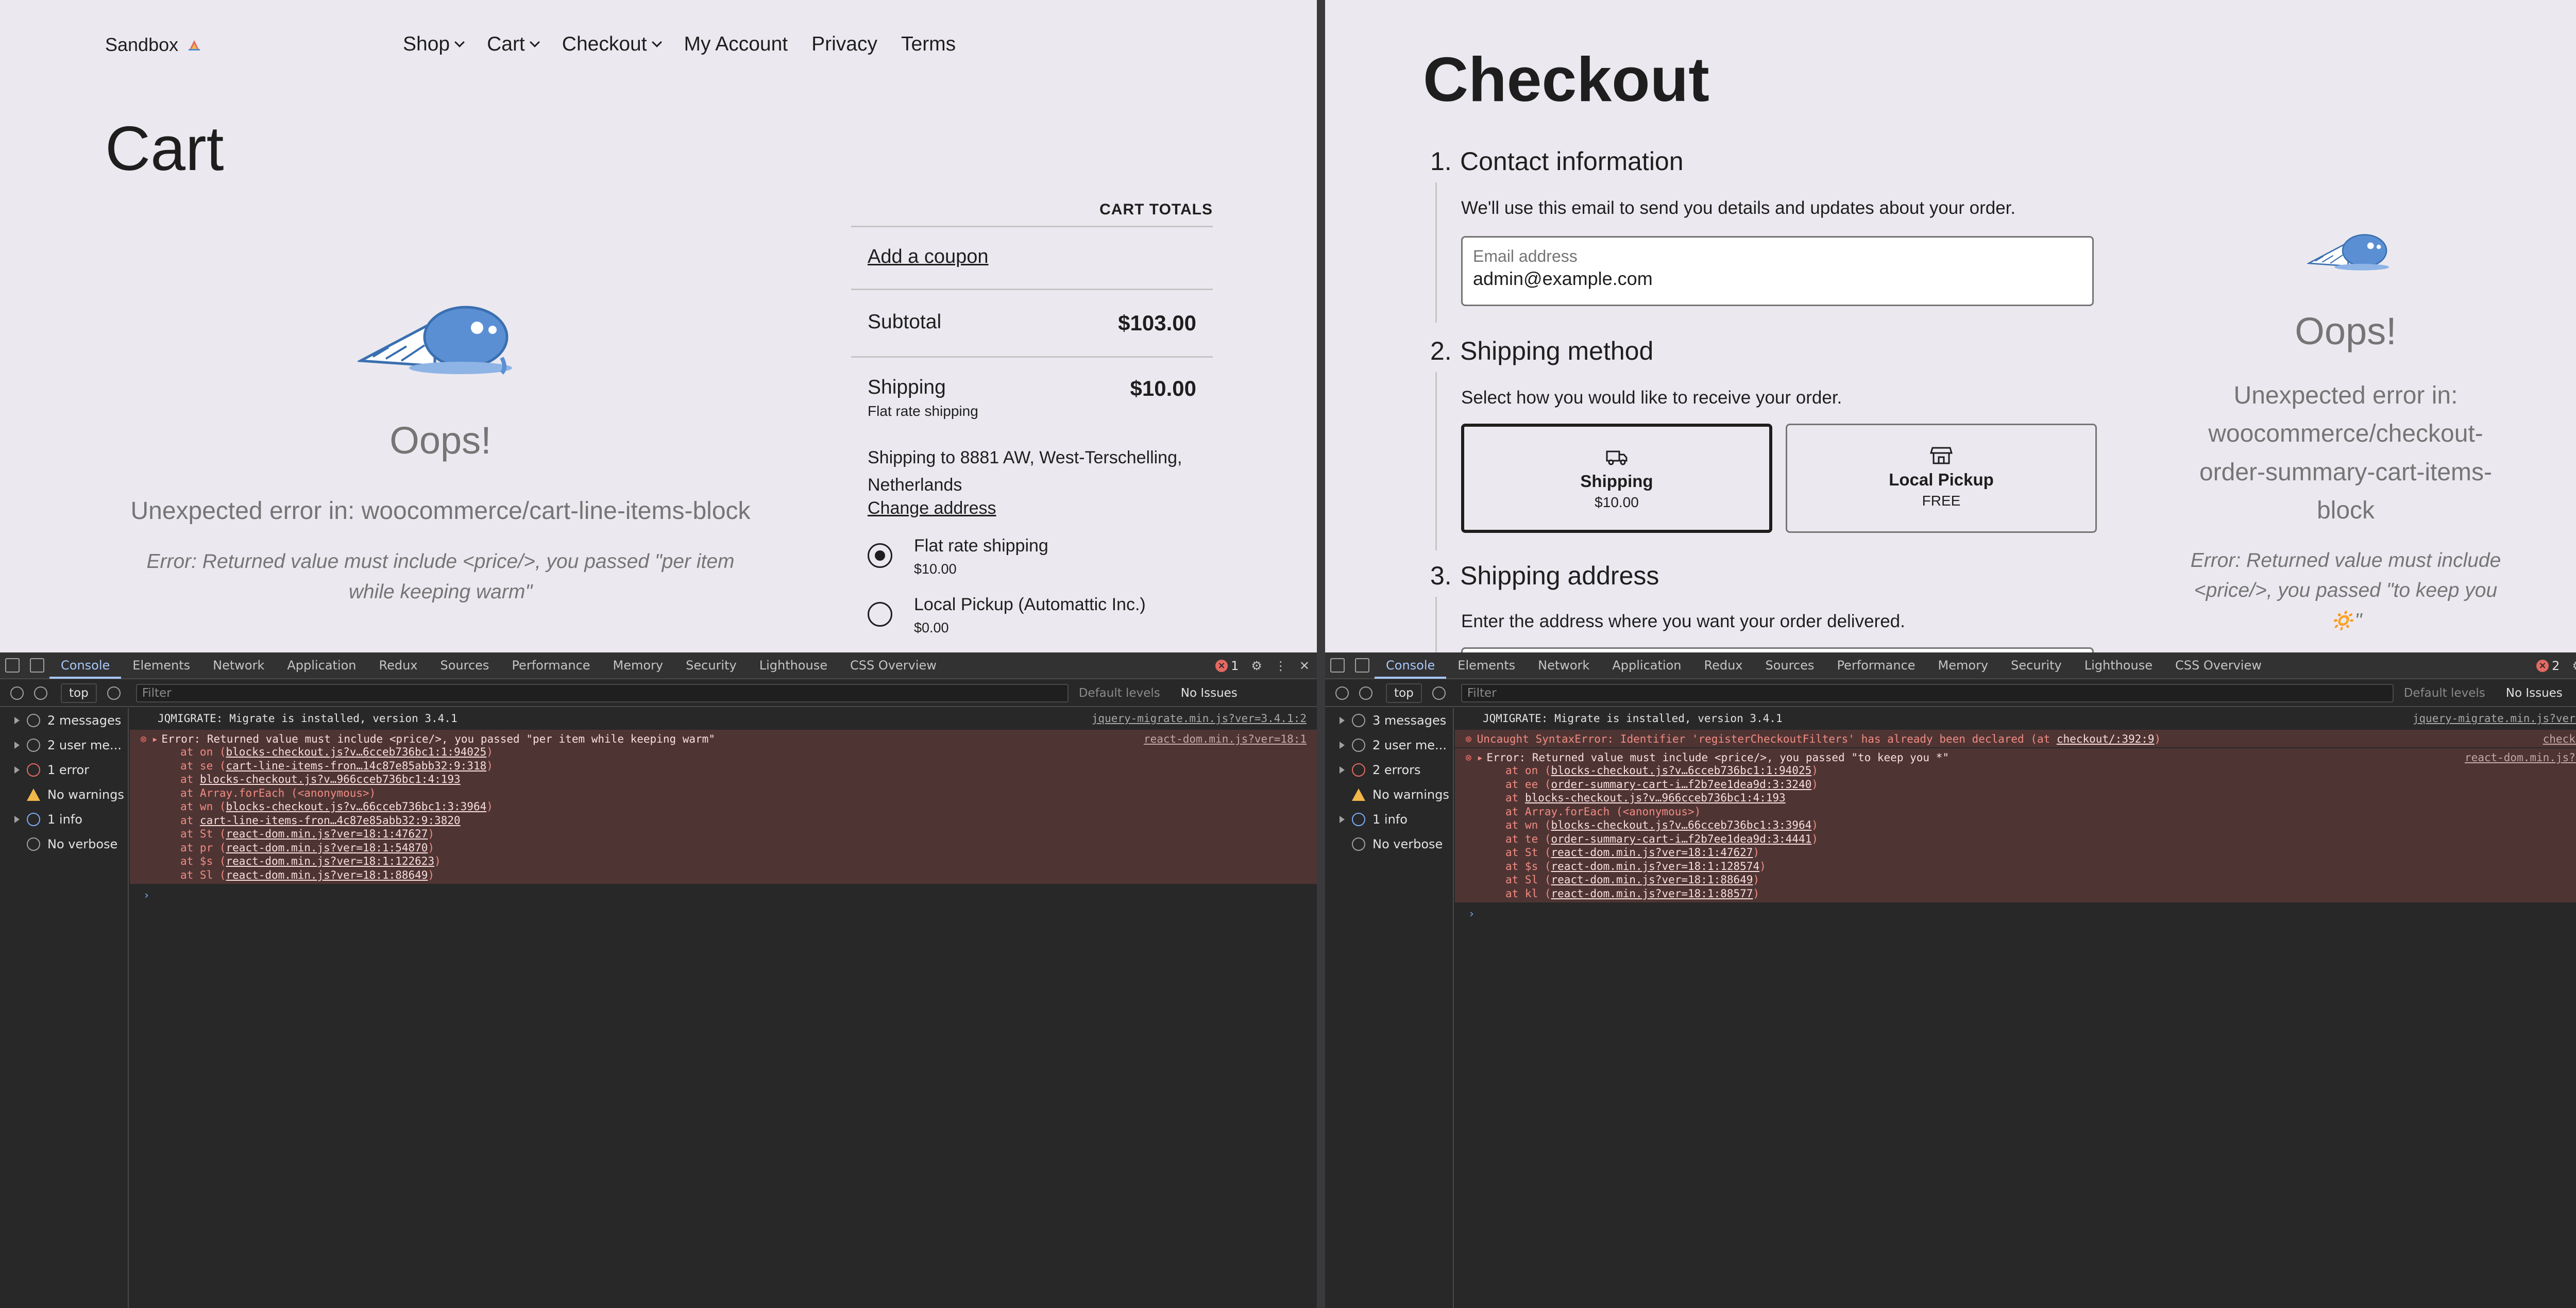  I want to click on context-selector: top, so click(1404, 693).